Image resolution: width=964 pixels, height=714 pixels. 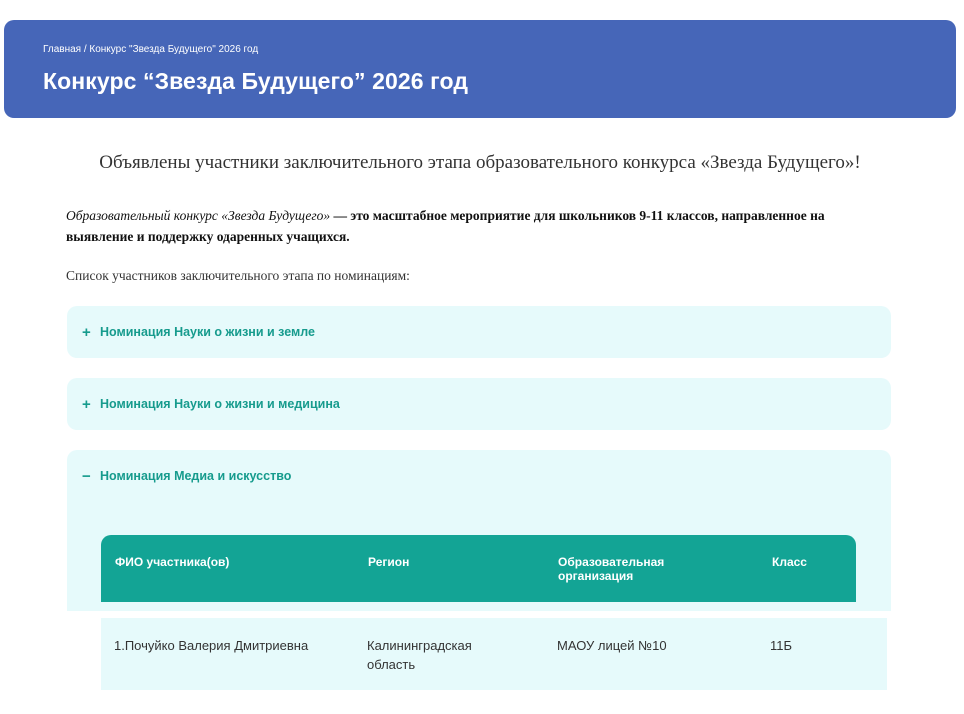 I want to click on accordion-item-life-medicine: + Номинация Науки о жизни и медицина, so click(x=479, y=404).